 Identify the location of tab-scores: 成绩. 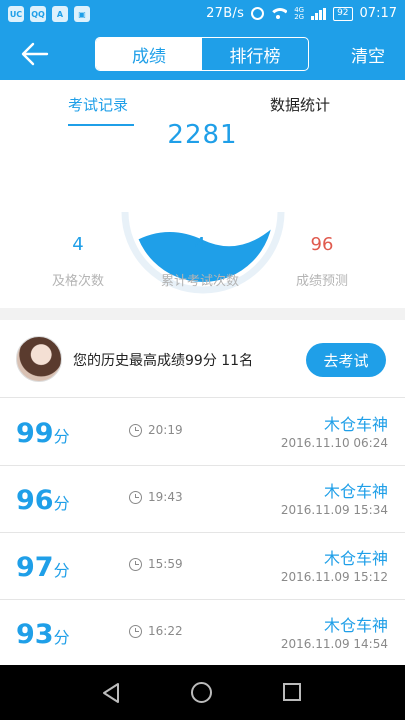
(149, 54).